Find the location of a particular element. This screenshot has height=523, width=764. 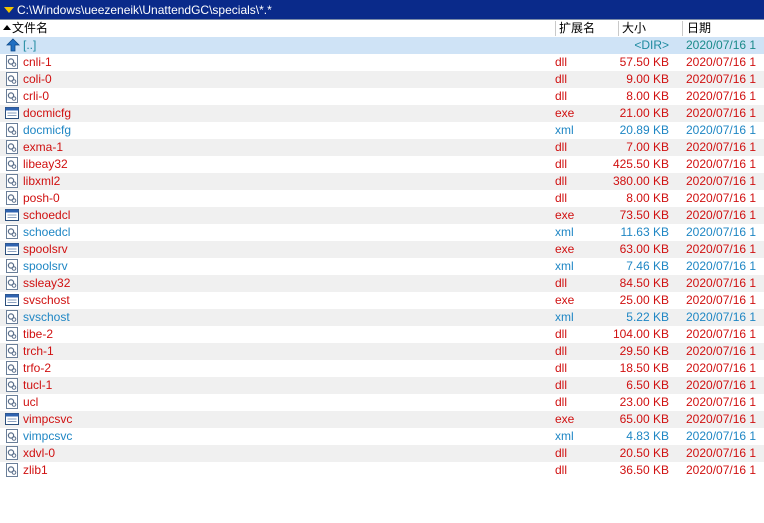

column-size: 大小 is located at coordinates (634, 28).